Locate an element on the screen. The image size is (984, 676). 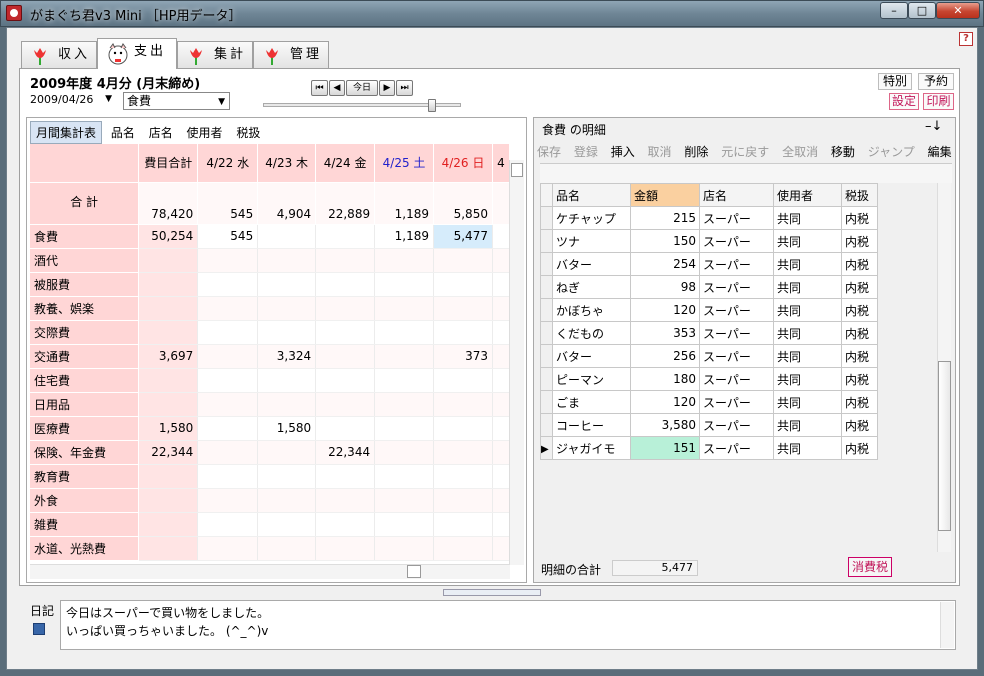
category-label: 交通費 is located at coordinates (85, 356).